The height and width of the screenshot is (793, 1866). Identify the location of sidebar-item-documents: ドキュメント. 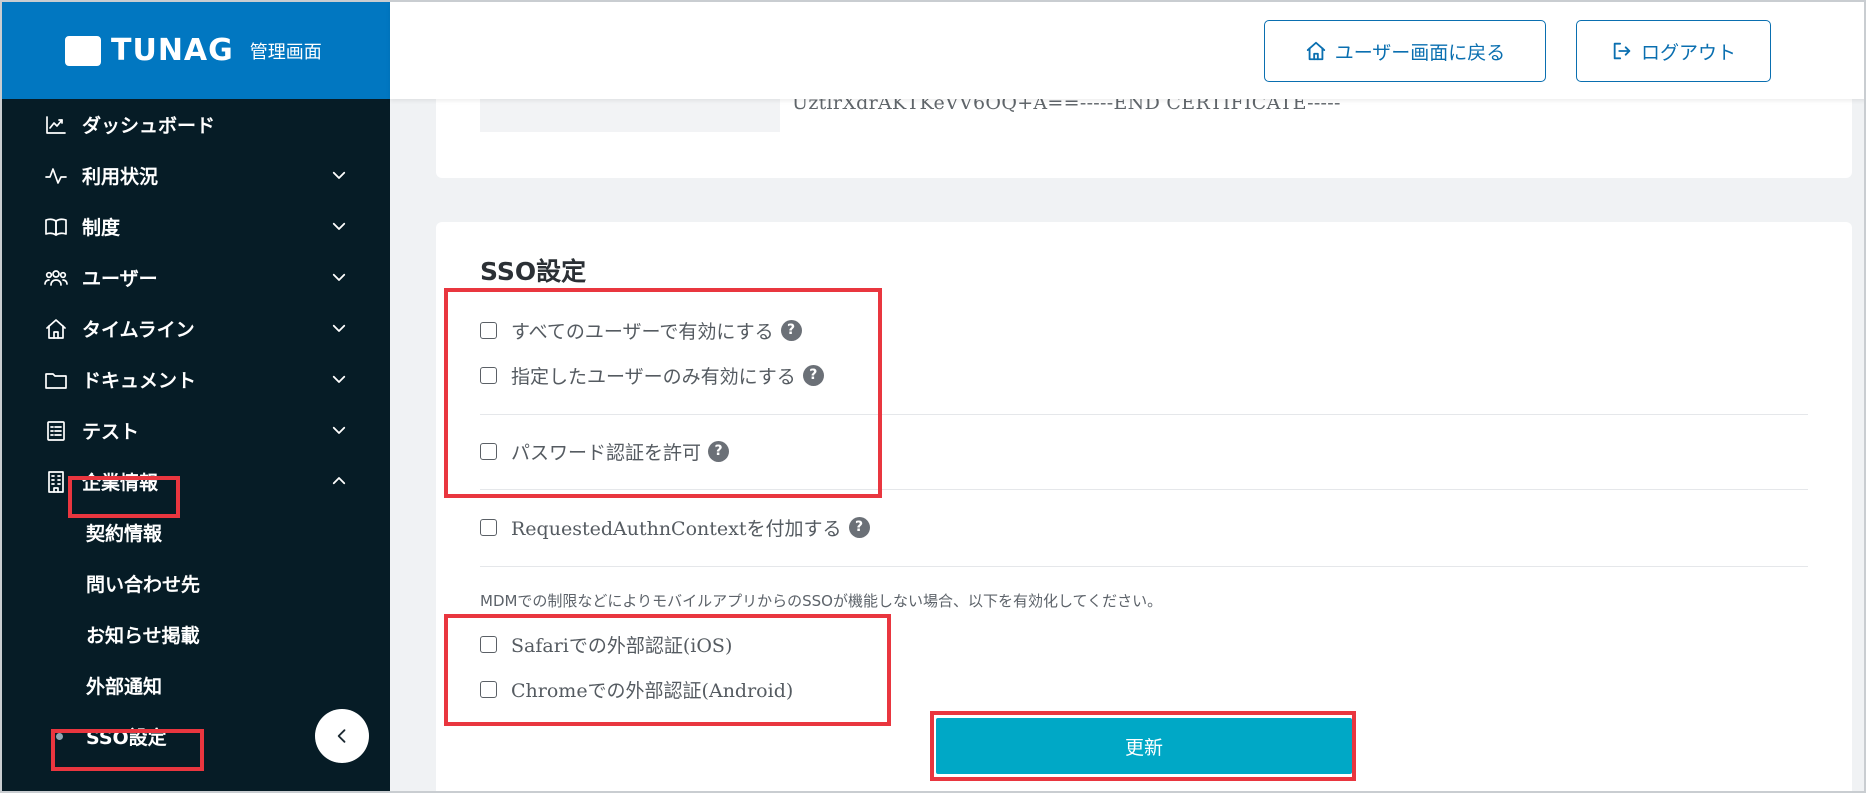
(196, 379).